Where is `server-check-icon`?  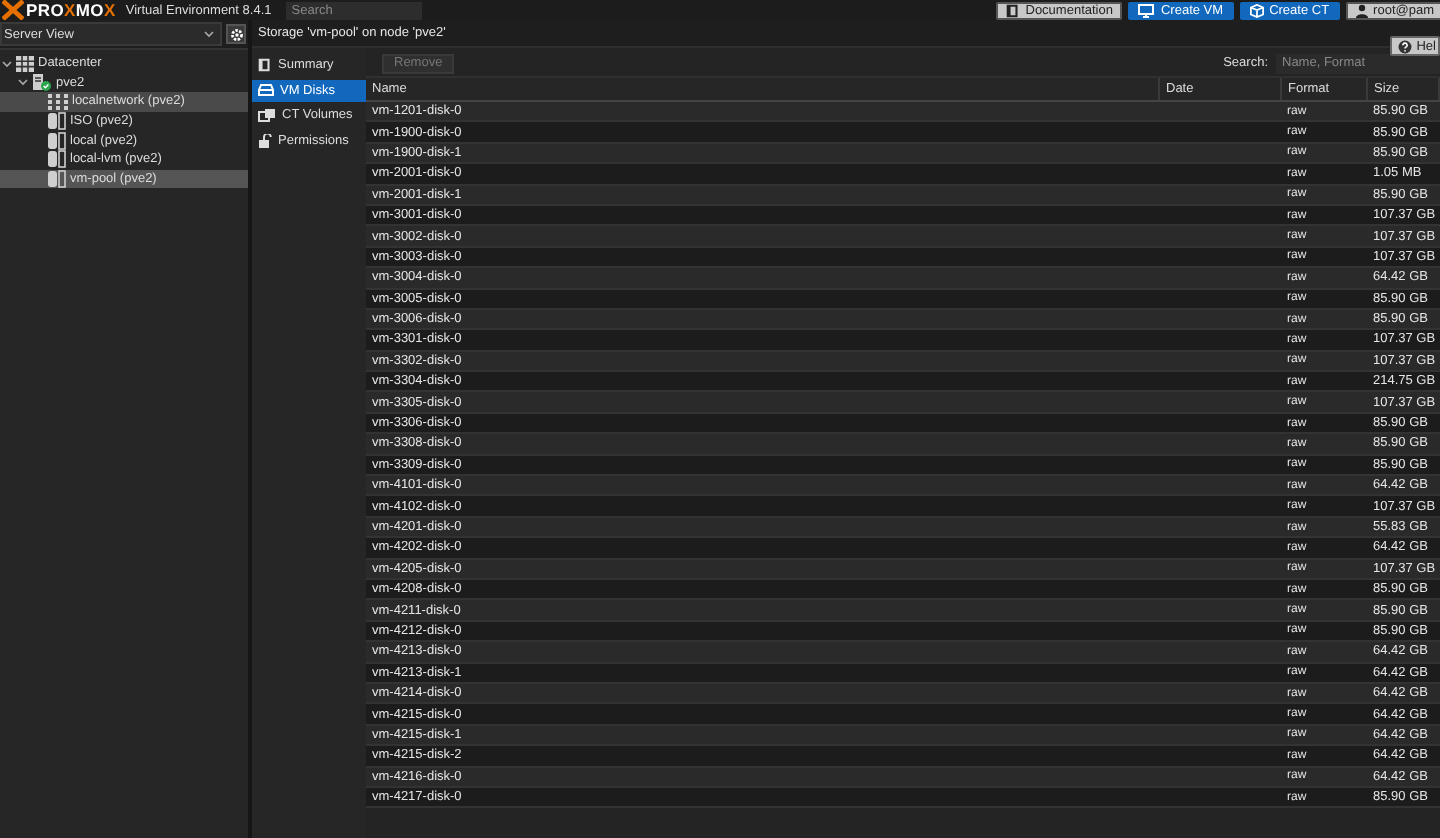 server-check-icon is located at coordinates (42, 82).